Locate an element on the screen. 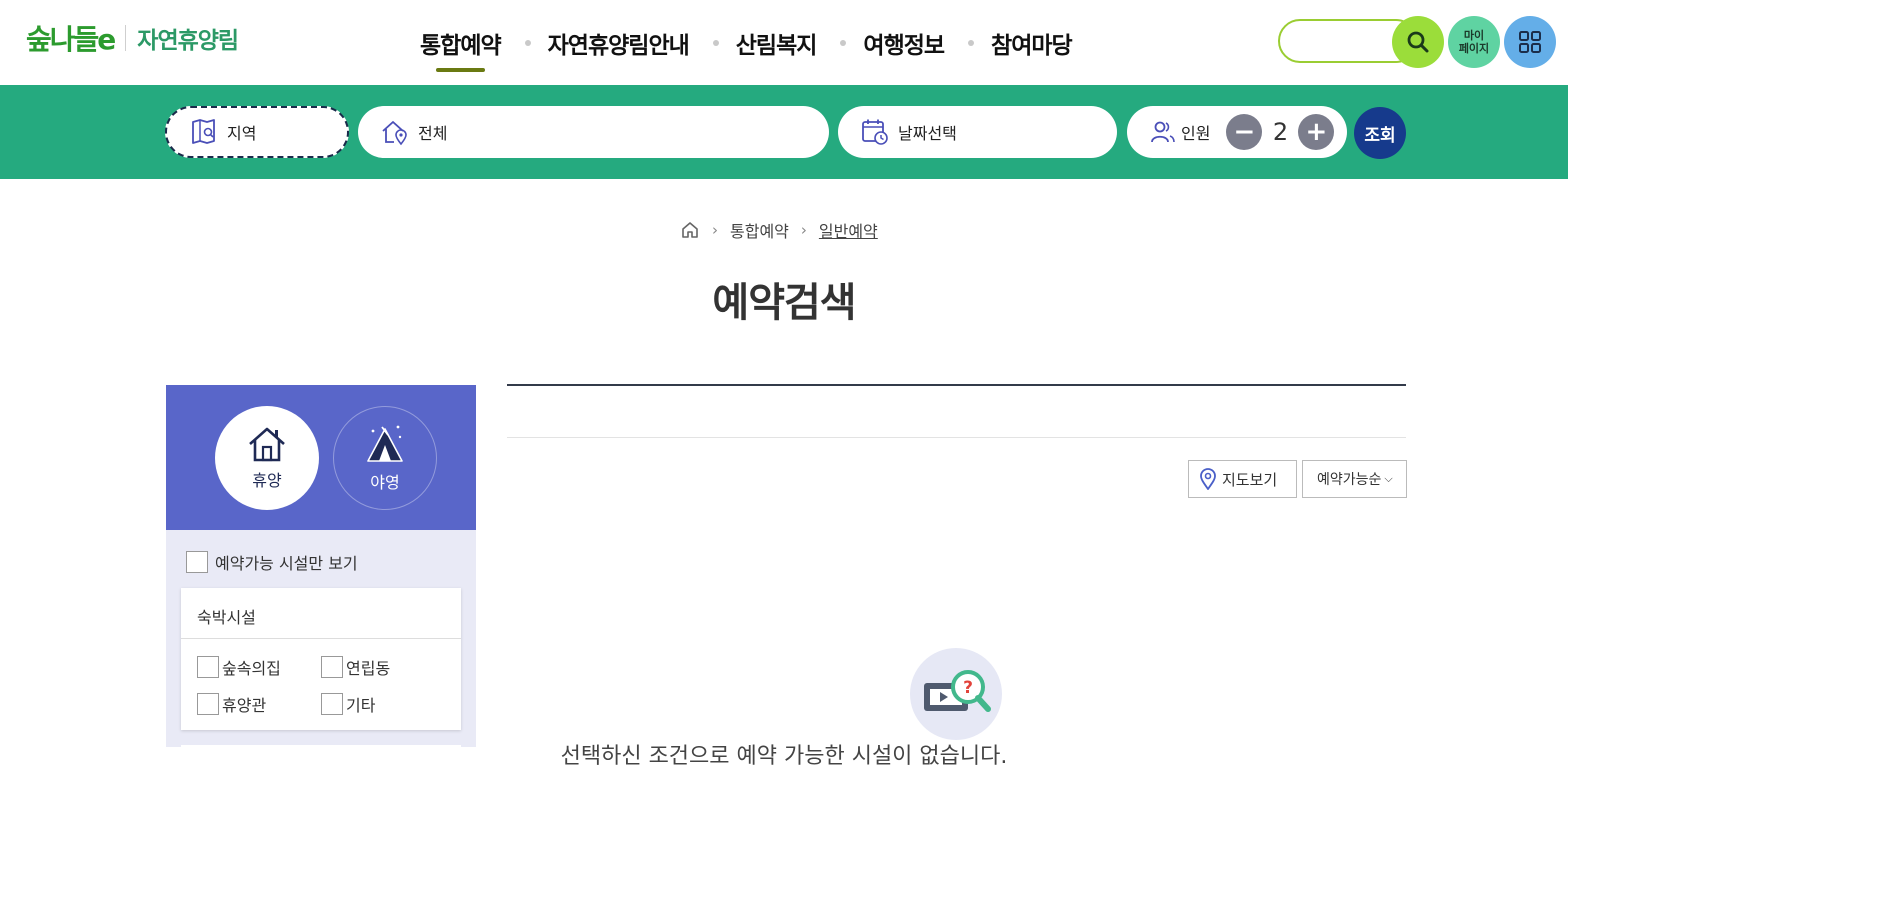  region-label: 지역 is located at coordinates (242, 133).